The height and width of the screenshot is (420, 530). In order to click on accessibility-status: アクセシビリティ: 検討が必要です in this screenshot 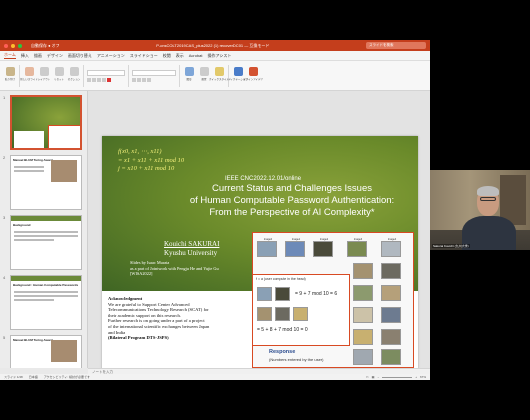, I will do `click(67, 377)`.